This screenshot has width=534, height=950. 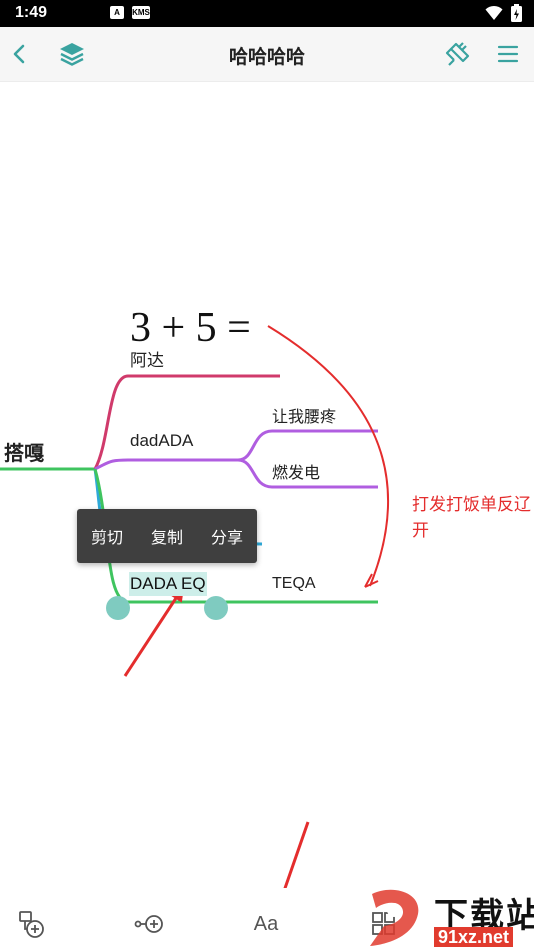 What do you see at coordinates (118, 608) in the screenshot?
I see `selection-handle-left` at bounding box center [118, 608].